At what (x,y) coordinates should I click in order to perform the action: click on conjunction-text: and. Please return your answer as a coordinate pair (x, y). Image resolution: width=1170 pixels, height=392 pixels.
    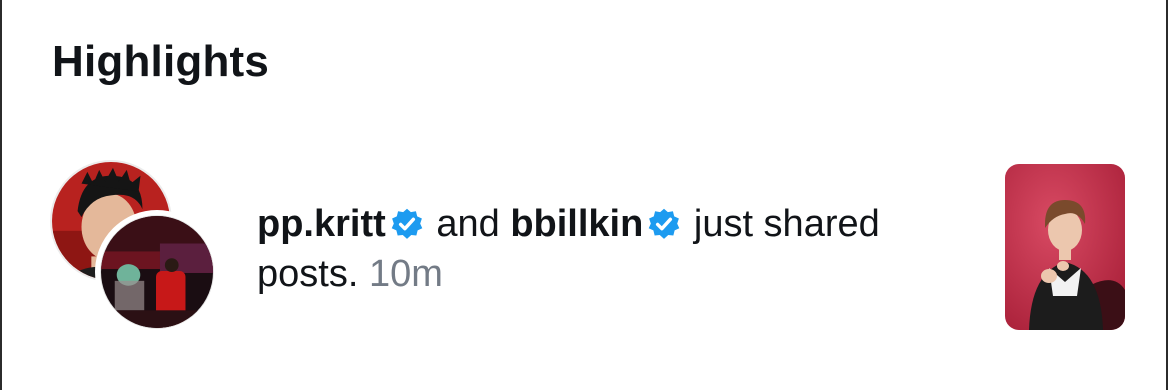
    Looking at the image, I should click on (468, 224).